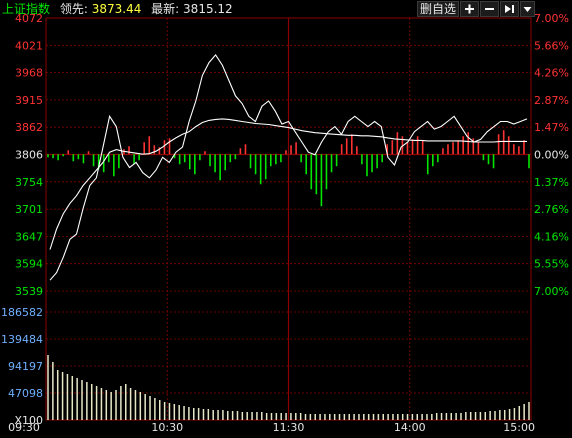 Image resolution: width=572 pixels, height=438 pixels. Describe the element at coordinates (165, 9) in the screenshot. I see `latest-label: 最新:` at that location.